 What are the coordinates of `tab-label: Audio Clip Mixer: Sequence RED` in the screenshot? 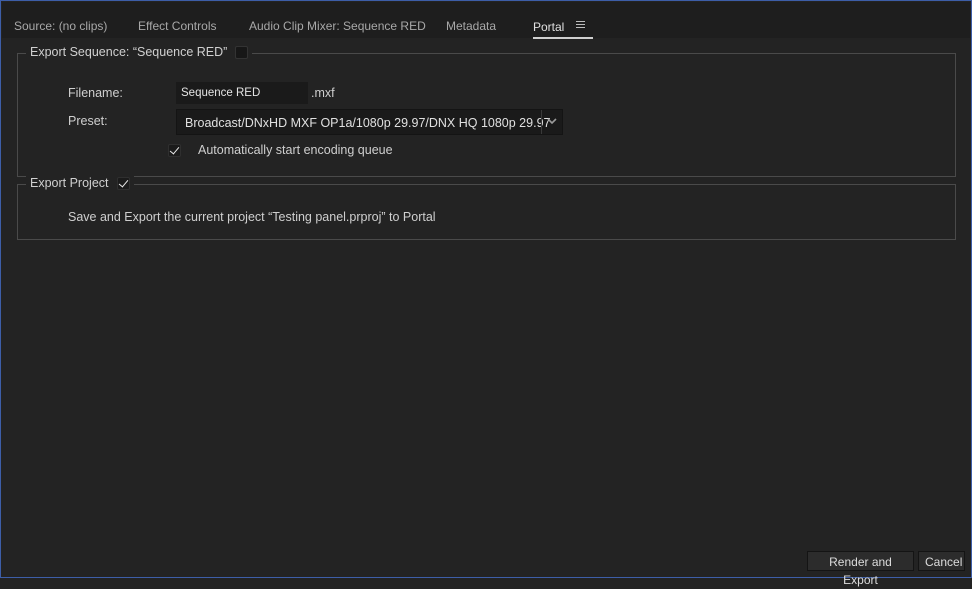 It's located at (337, 26).